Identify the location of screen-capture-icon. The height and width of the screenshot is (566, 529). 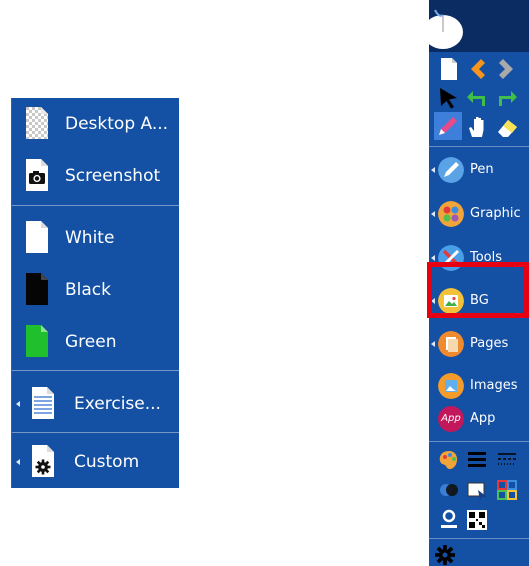
(477, 490).